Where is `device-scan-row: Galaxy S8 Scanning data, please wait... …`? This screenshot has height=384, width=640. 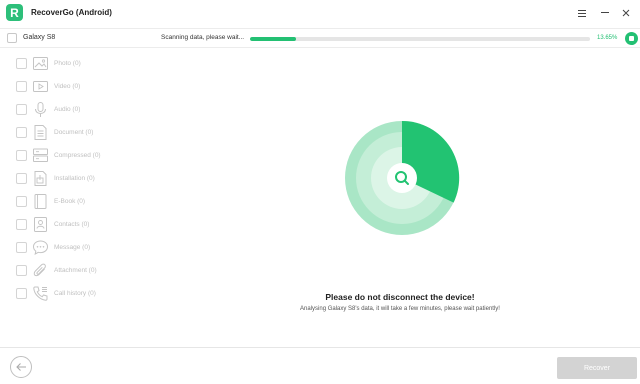
device-scan-row: Galaxy S8 Scanning data, please wait... … is located at coordinates (320, 38).